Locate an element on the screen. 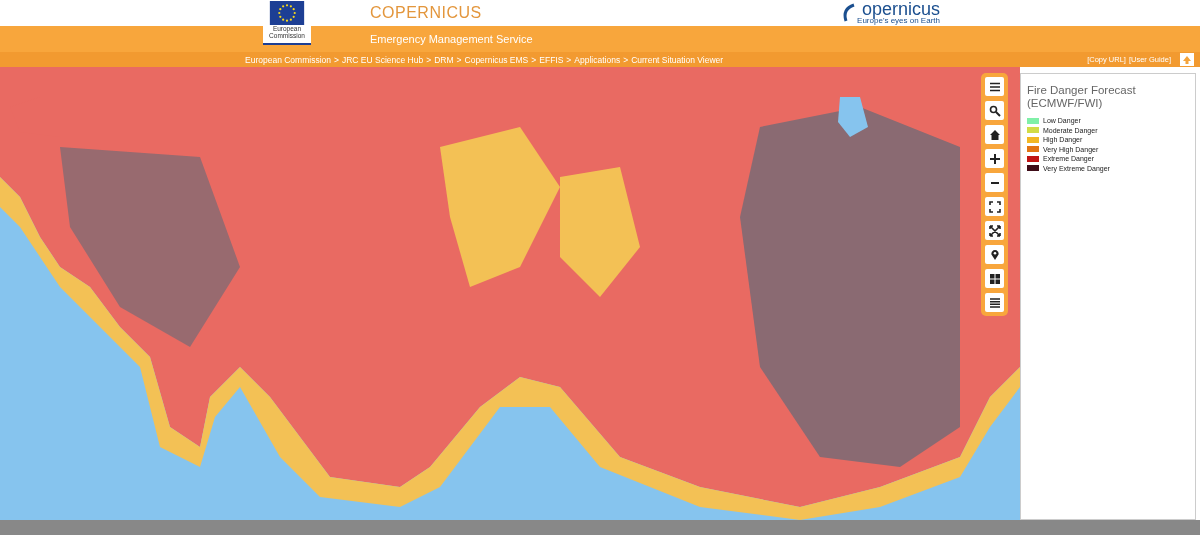 This screenshot has width=1200, height=535. breadcrumb-link: JRC EU Science Hub is located at coordinates (382, 59).